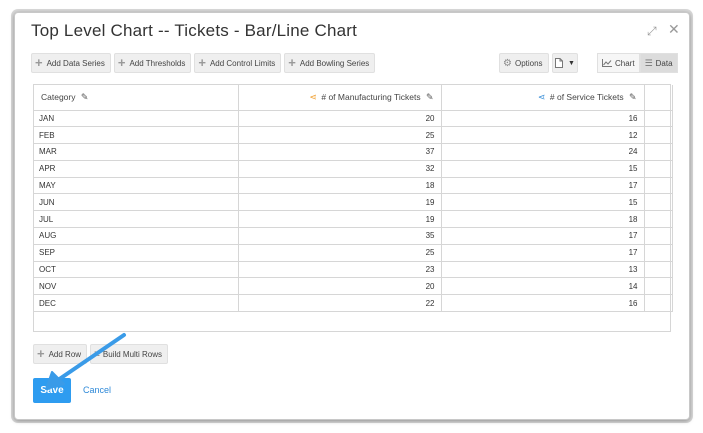 The image size is (703, 433). What do you see at coordinates (340, 186) in the screenshot?
I see `manufacturing-cell: 18` at bounding box center [340, 186].